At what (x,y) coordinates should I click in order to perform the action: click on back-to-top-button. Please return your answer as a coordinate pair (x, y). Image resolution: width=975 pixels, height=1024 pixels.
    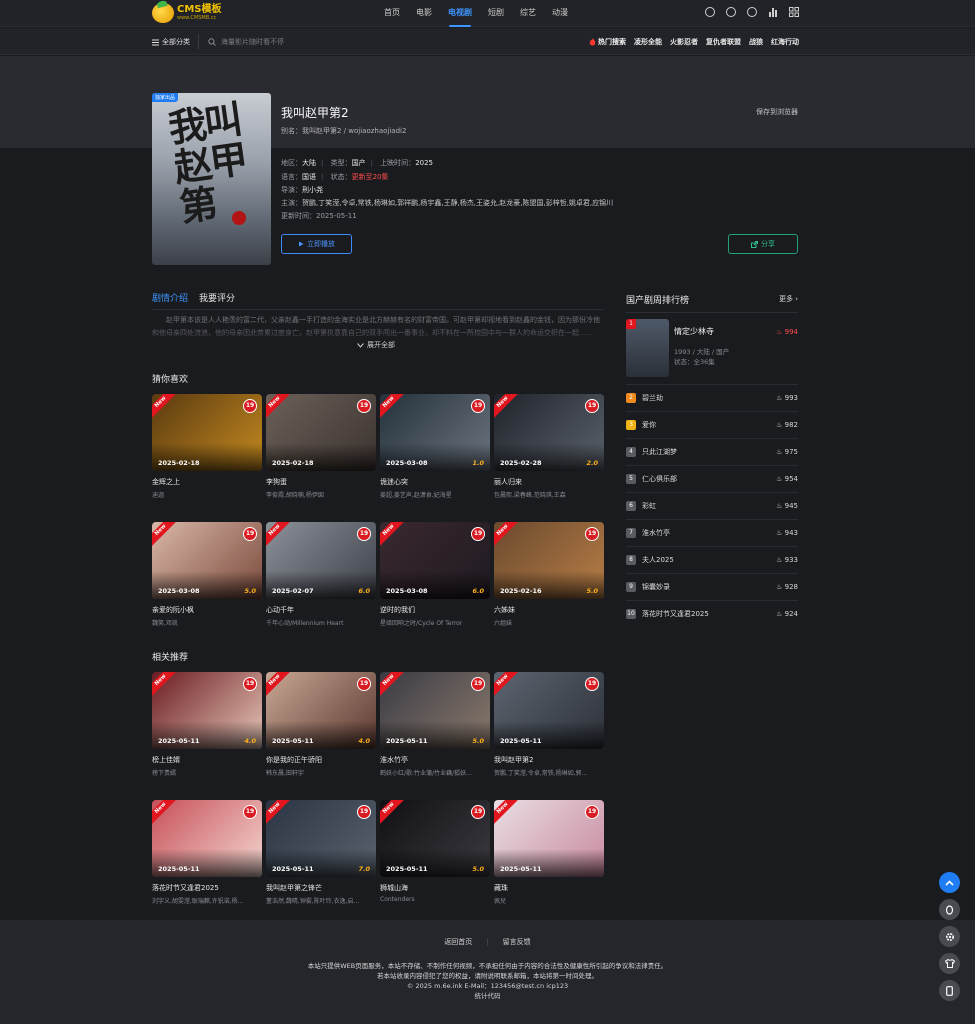
    Looking at the image, I should click on (949, 882).